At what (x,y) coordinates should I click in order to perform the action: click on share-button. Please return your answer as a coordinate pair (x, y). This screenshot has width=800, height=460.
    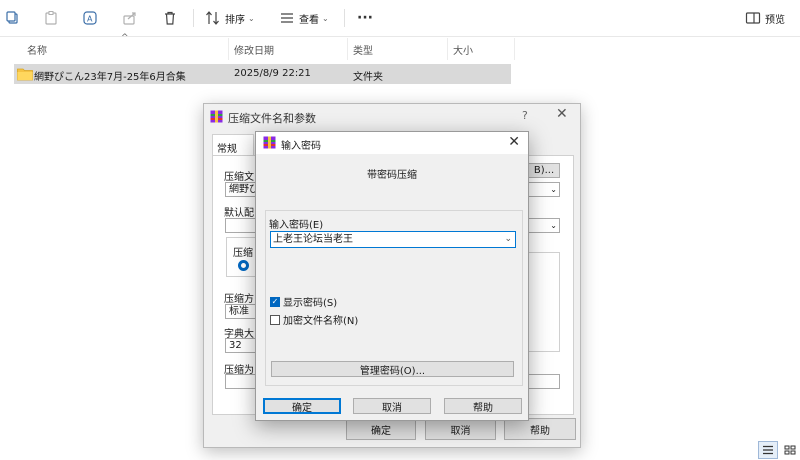
    Looking at the image, I should click on (130, 18).